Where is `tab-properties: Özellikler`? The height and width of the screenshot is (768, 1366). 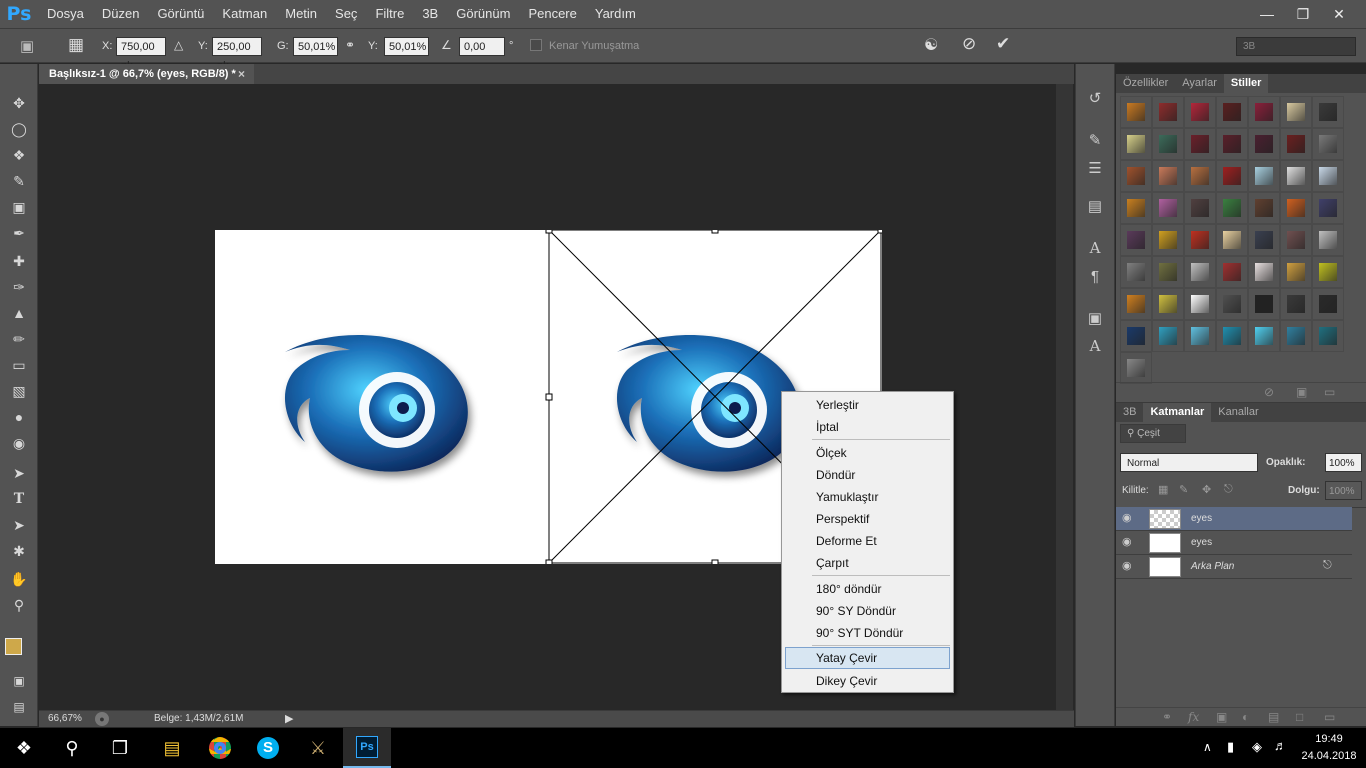
tab-properties: Özellikler is located at coordinates (1145, 83).